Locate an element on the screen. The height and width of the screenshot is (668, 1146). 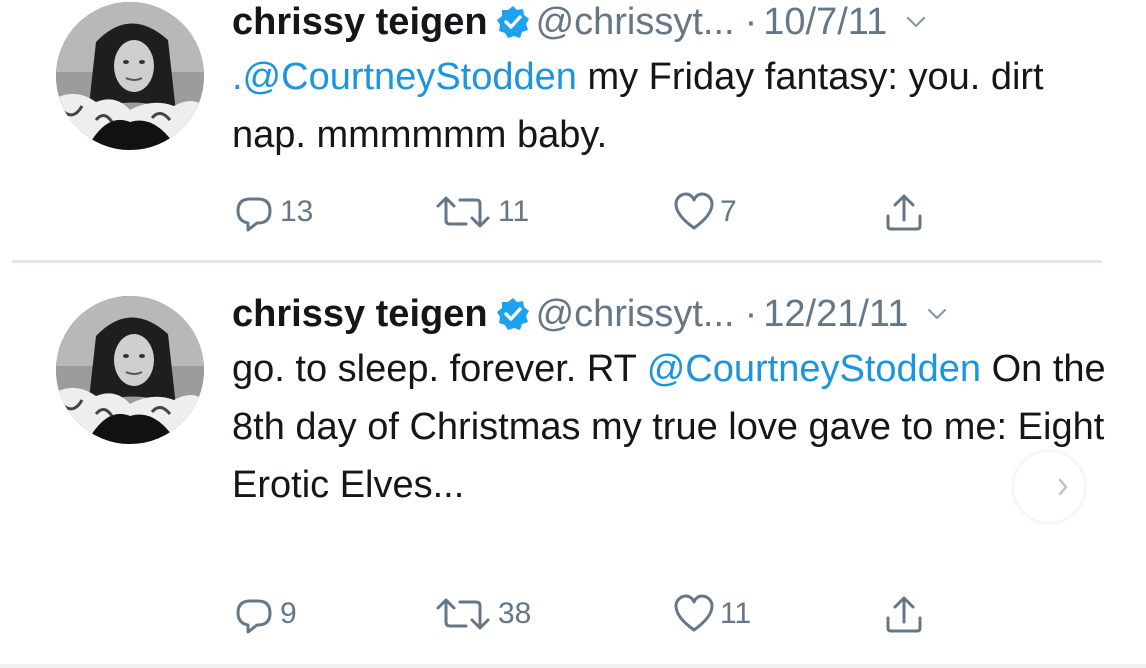
reply-count: 13 is located at coordinates (297, 211).